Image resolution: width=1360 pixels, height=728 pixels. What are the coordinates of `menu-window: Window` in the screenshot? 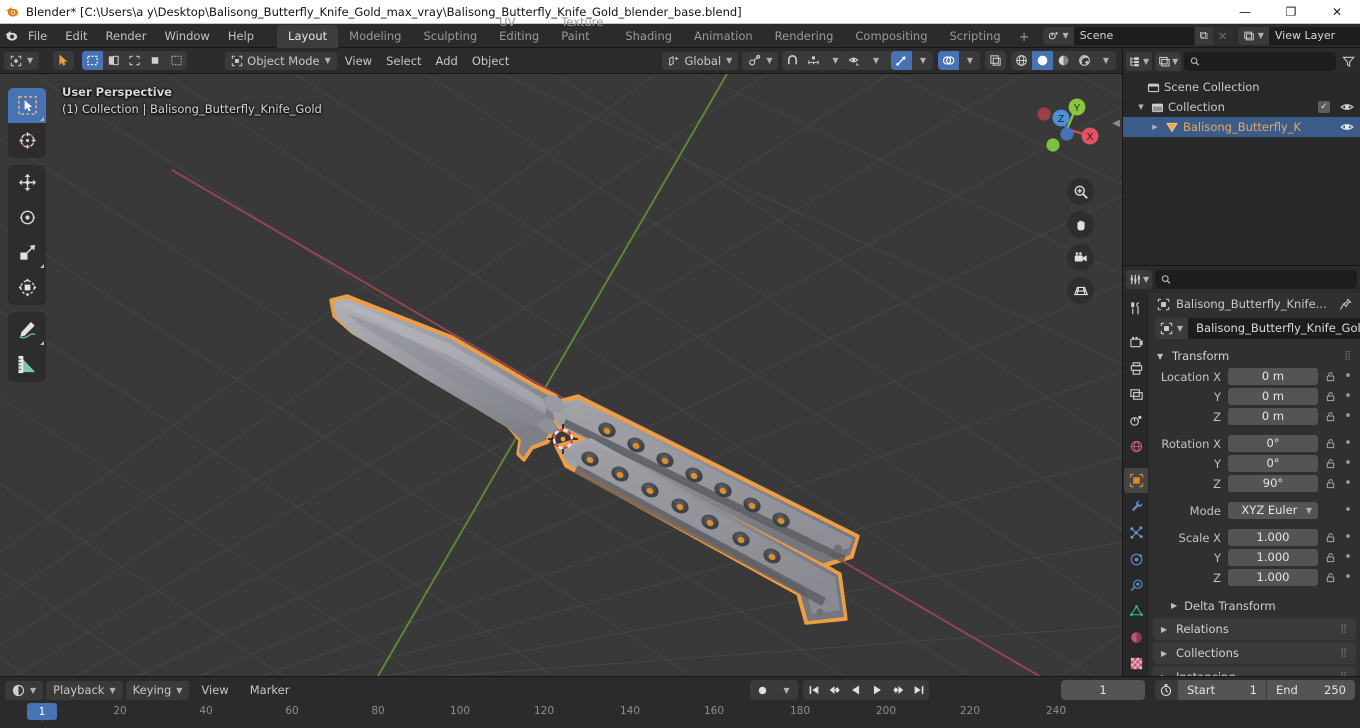 It's located at (186, 36).